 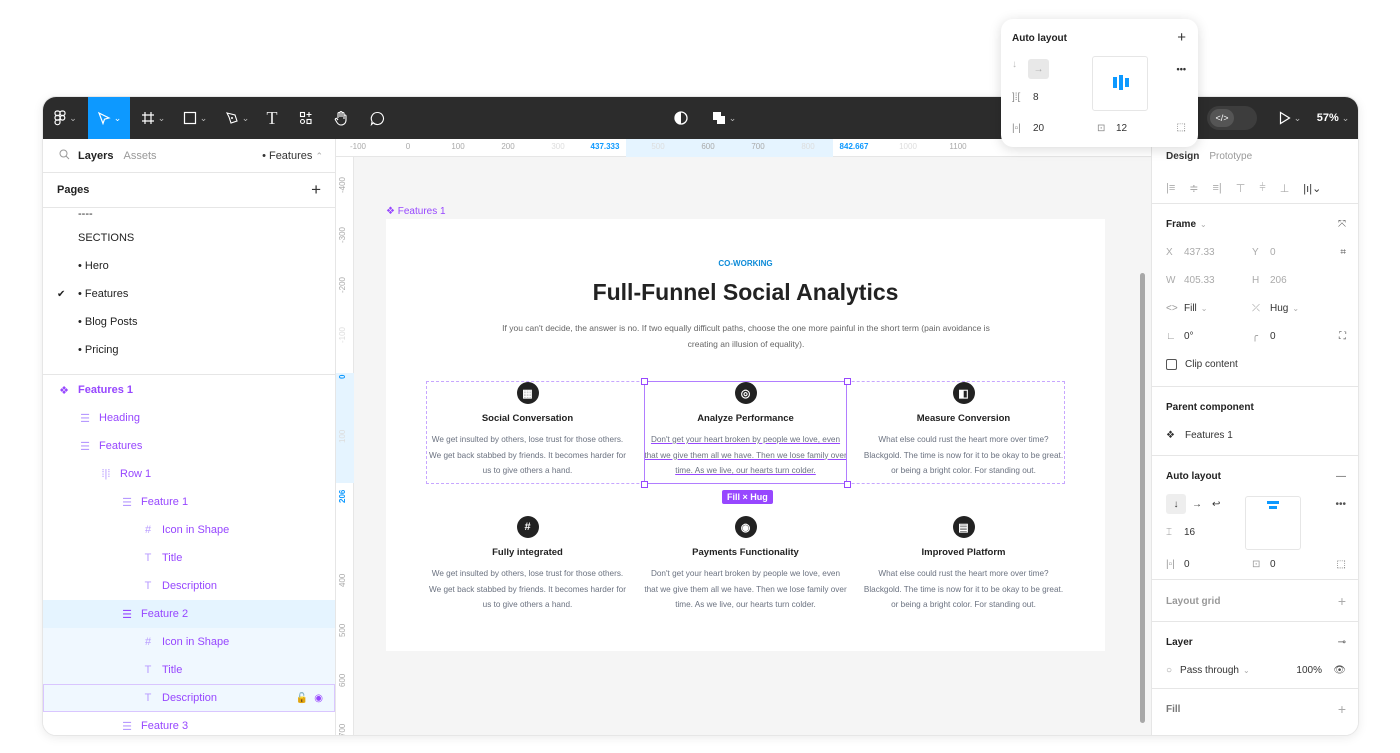 What do you see at coordinates (1038, 128) in the screenshot?
I see `padding-h-input: 20` at bounding box center [1038, 128].